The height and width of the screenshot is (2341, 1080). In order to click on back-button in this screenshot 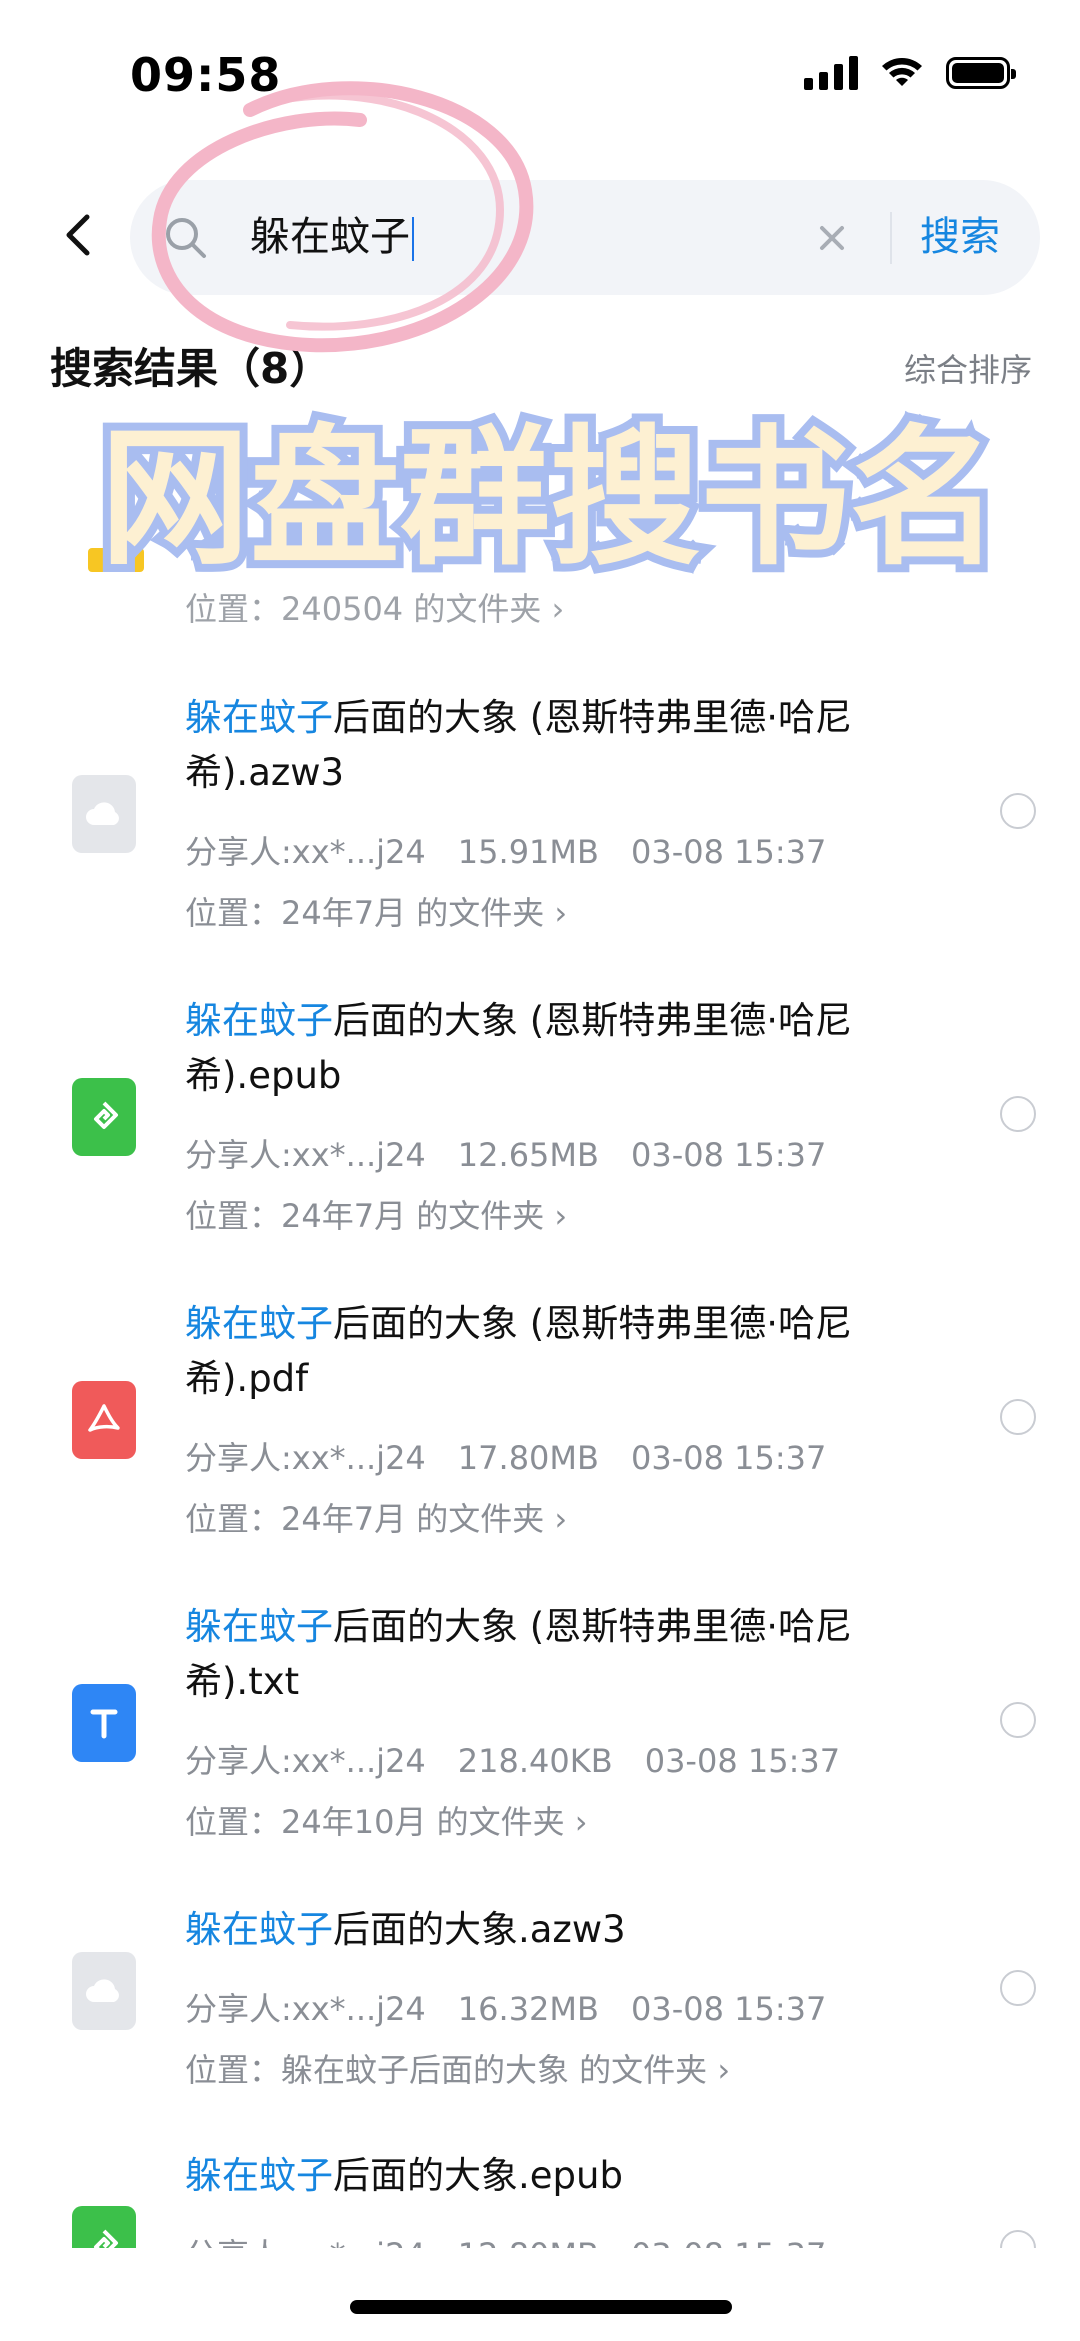, I will do `click(78, 235)`.